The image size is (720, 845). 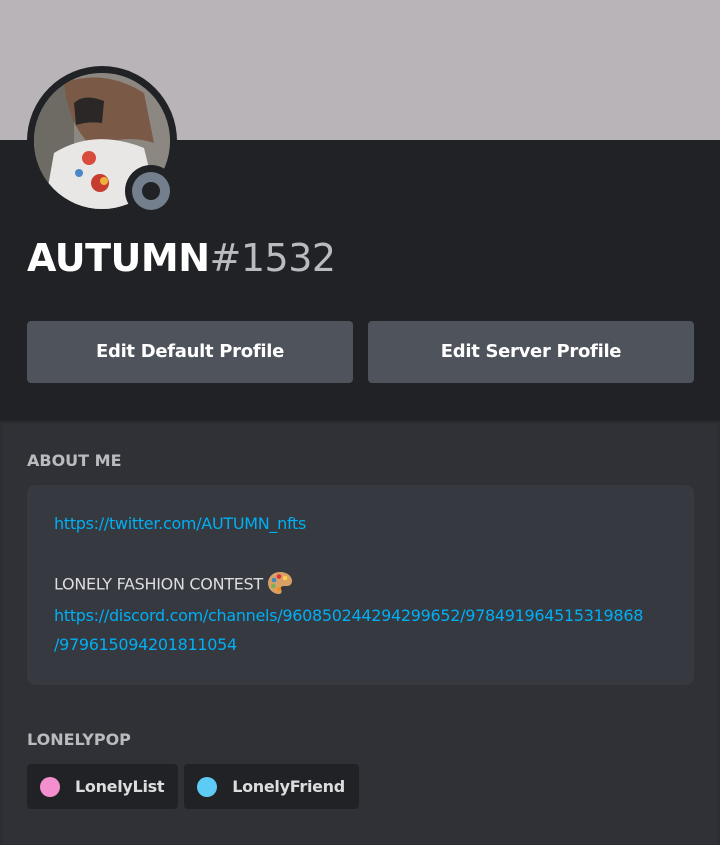 I want to click on profile-username: AUTUMN#1532, so click(x=181, y=258).